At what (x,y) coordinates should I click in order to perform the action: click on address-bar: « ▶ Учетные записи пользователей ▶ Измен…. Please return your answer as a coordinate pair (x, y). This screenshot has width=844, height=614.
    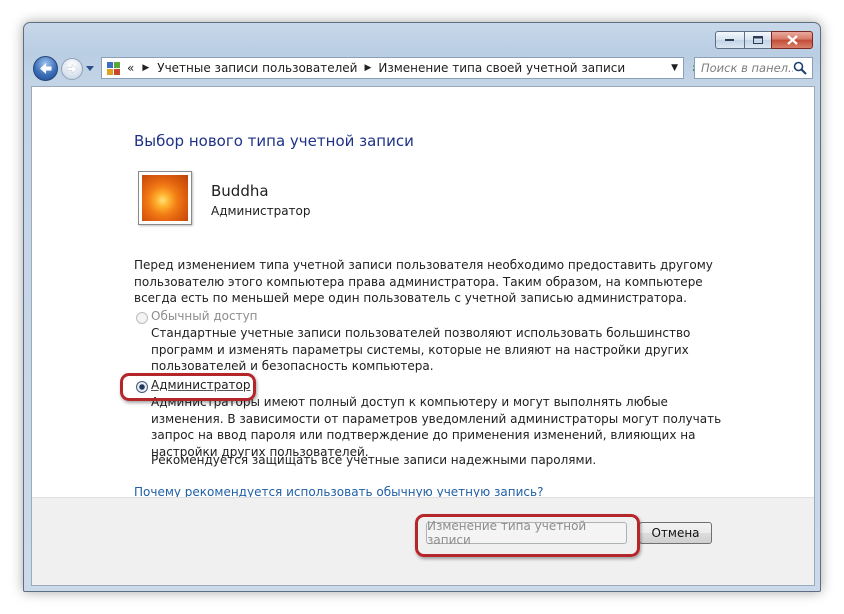
    Looking at the image, I should click on (392, 68).